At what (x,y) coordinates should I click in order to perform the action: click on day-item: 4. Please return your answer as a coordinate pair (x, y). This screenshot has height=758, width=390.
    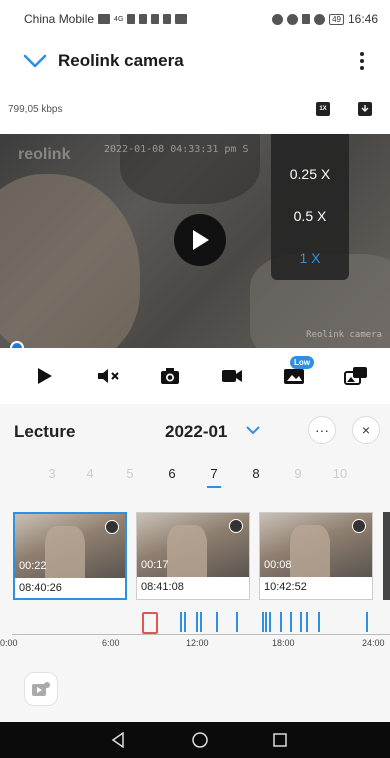
    Looking at the image, I should click on (90, 473).